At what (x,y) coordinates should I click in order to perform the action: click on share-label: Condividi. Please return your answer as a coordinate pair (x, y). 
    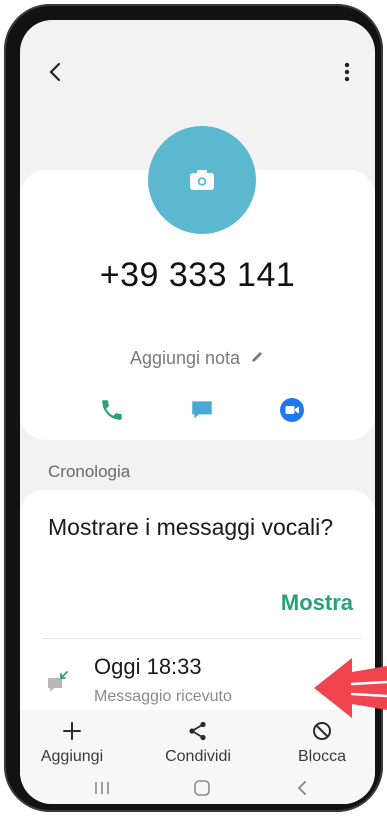
    Looking at the image, I should click on (198, 756).